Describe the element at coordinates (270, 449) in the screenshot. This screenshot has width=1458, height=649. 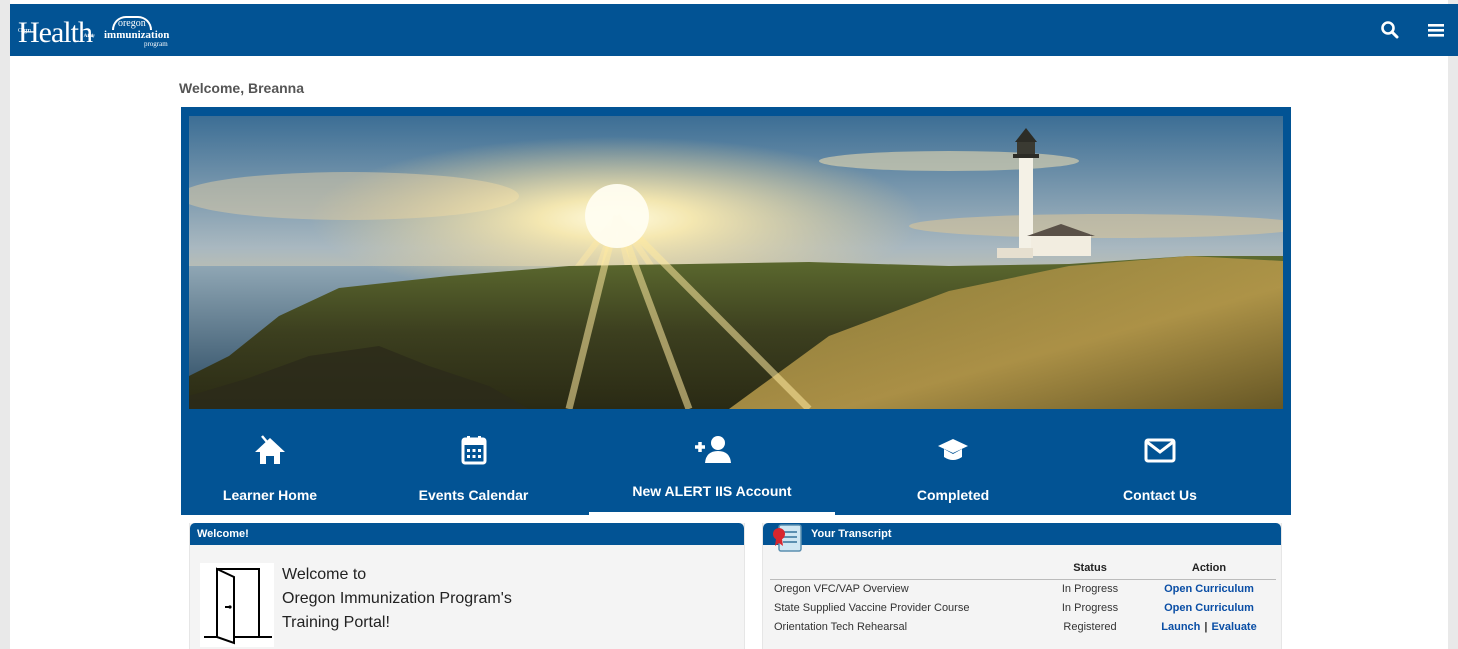
I see `home-icon` at that location.